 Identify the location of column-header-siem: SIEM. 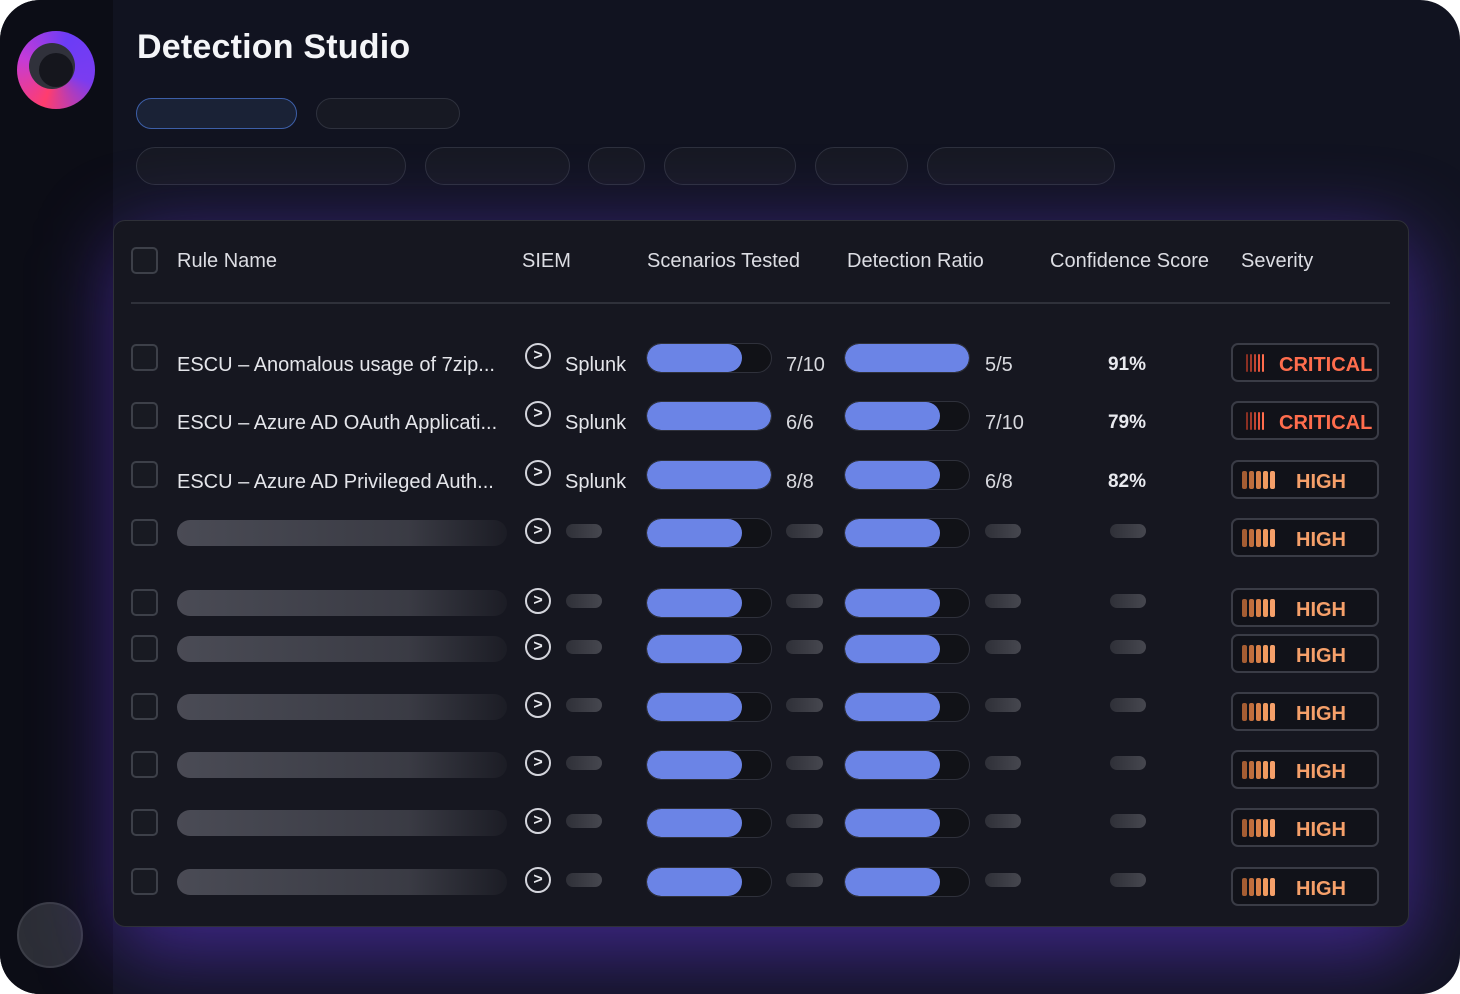
(546, 261).